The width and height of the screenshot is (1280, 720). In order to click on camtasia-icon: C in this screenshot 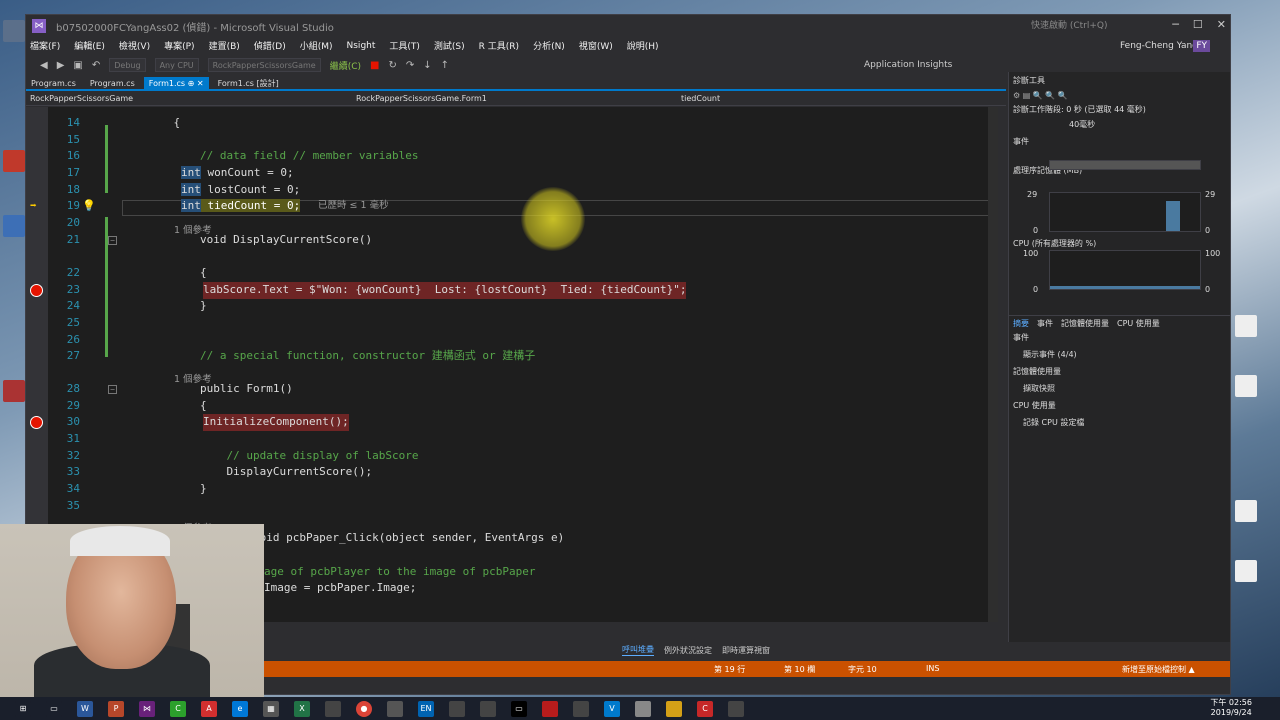, I will do `click(178, 708)`.